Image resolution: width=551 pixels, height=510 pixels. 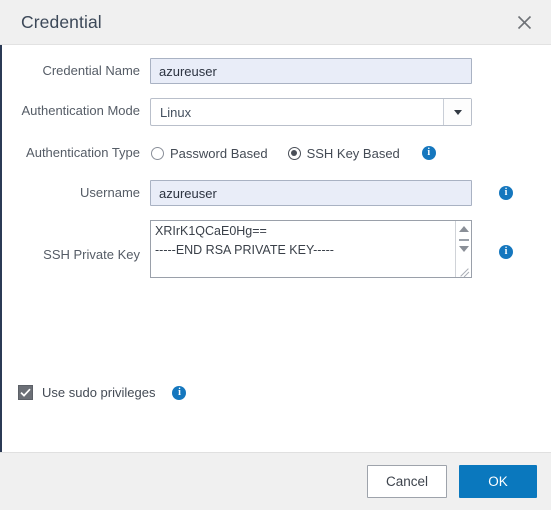 What do you see at coordinates (179, 392) in the screenshot?
I see `use-sudo-info-icon: i` at bounding box center [179, 392].